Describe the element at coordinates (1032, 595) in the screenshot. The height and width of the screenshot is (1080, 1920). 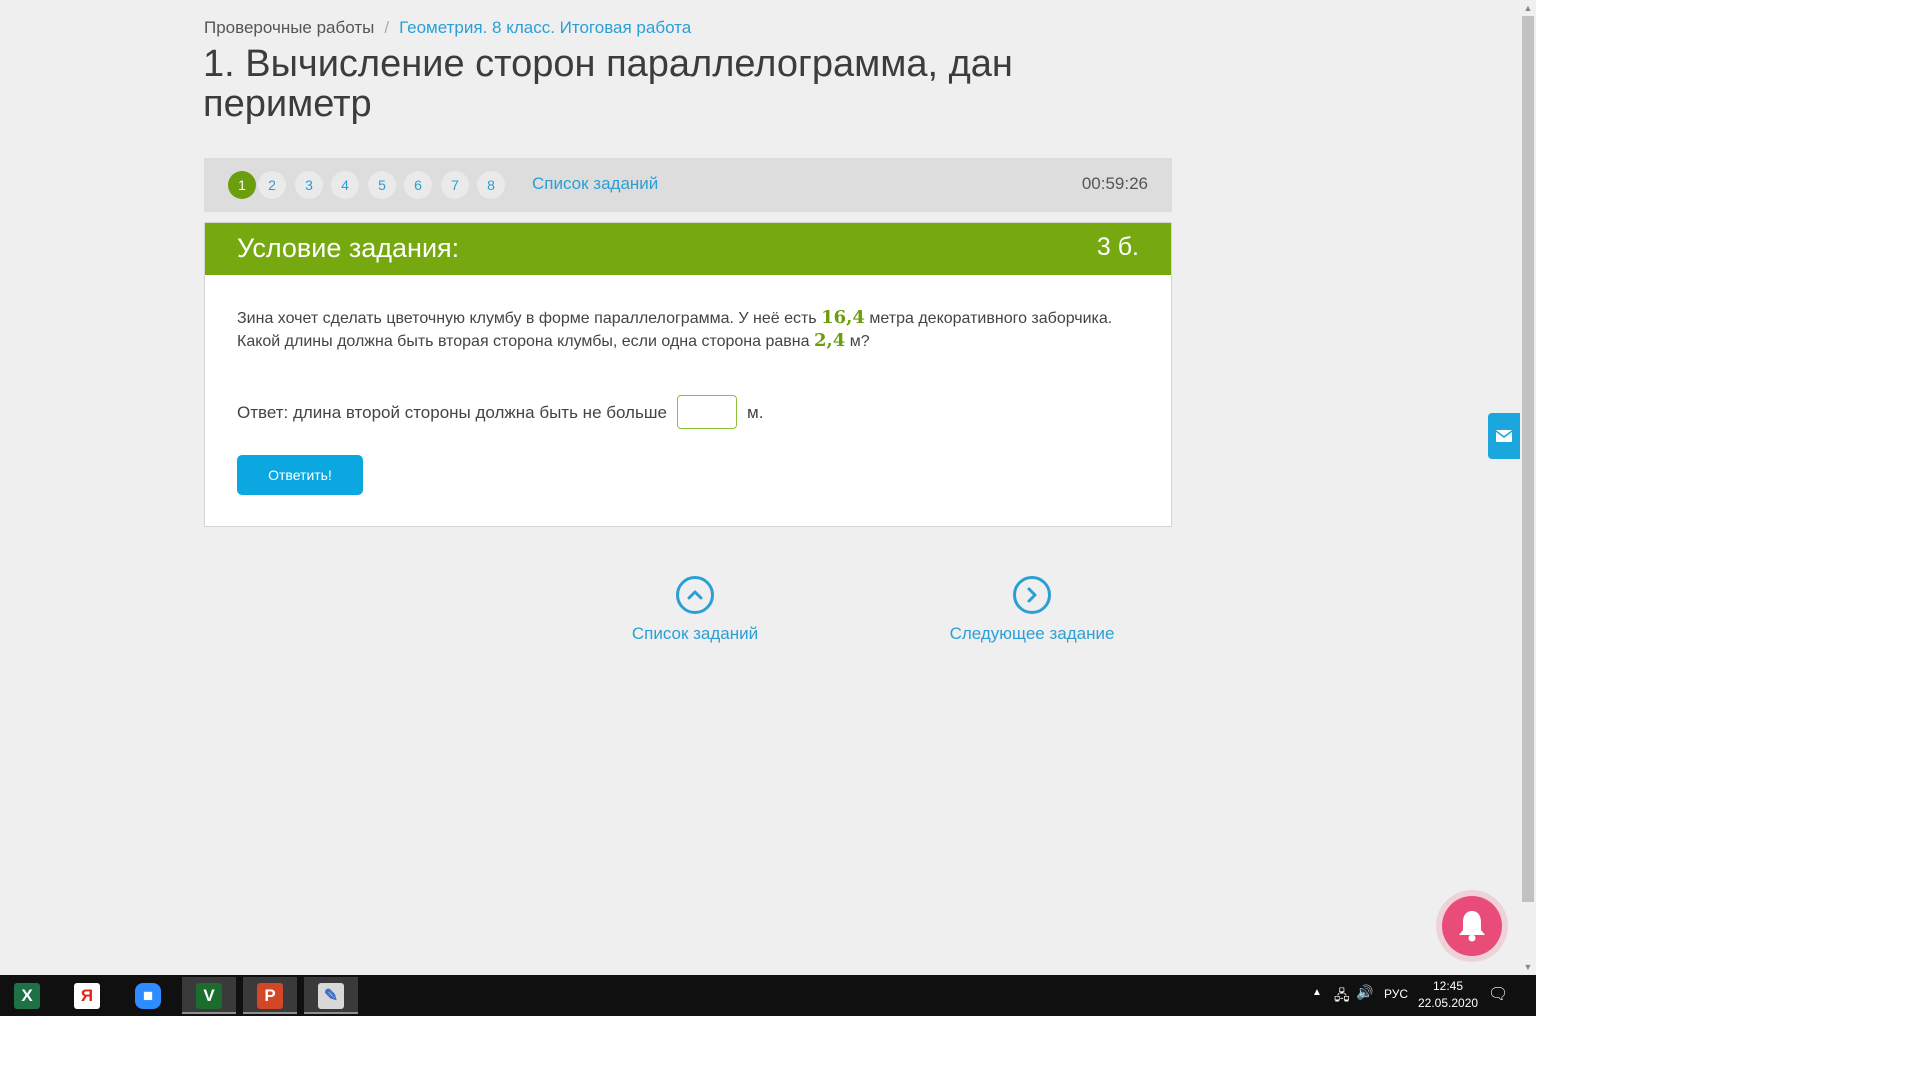
I see `chevron-right-circle-icon` at that location.